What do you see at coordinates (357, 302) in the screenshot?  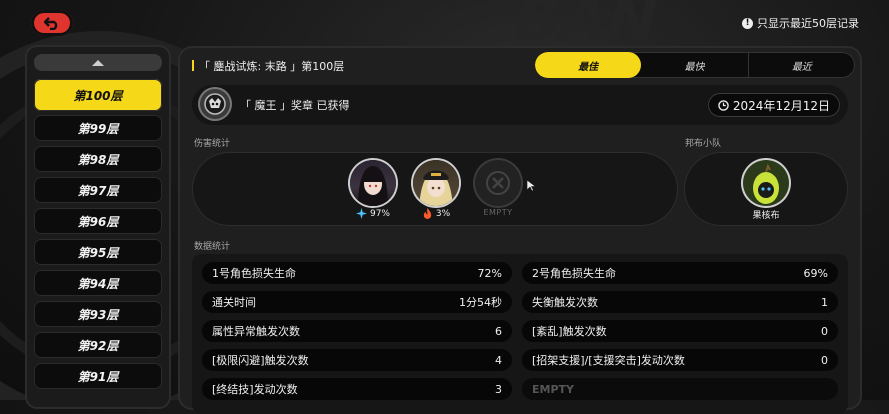 I see `stat-row: 通关时间 1分54秒` at bounding box center [357, 302].